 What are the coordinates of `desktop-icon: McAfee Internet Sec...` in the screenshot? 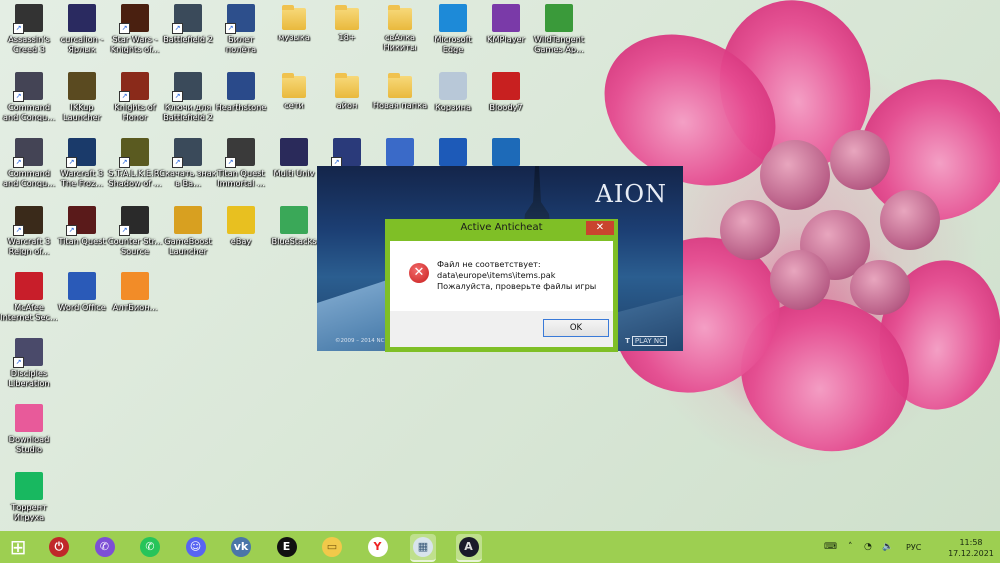 It's located at (29, 301).